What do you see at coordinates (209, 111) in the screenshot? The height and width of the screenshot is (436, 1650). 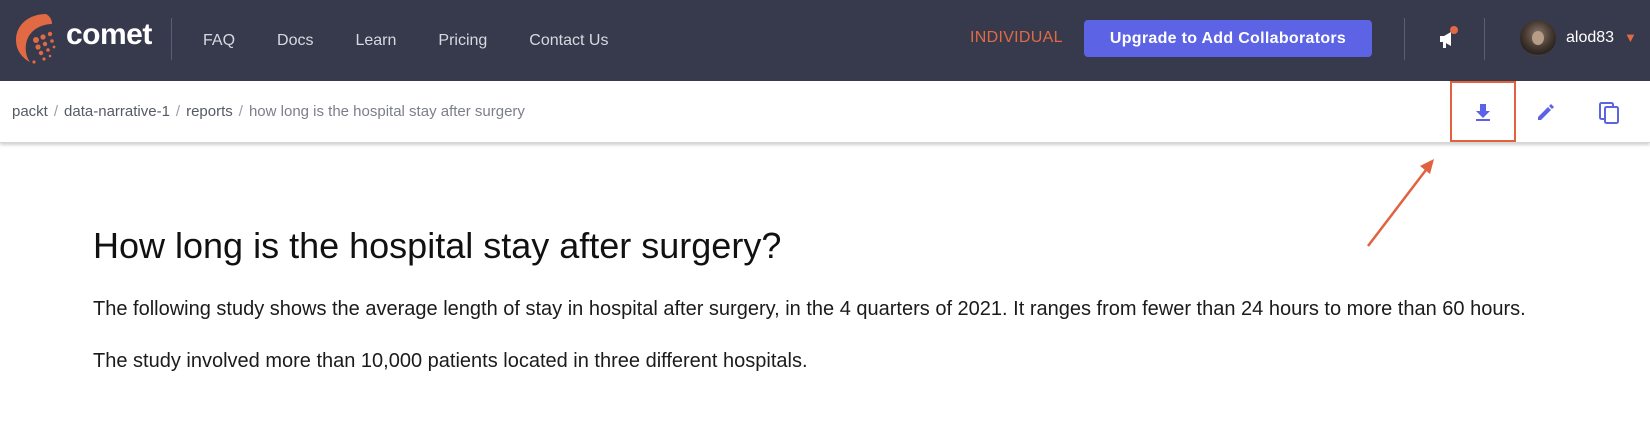 I see `breadcrumb-item-reports: reports` at bounding box center [209, 111].